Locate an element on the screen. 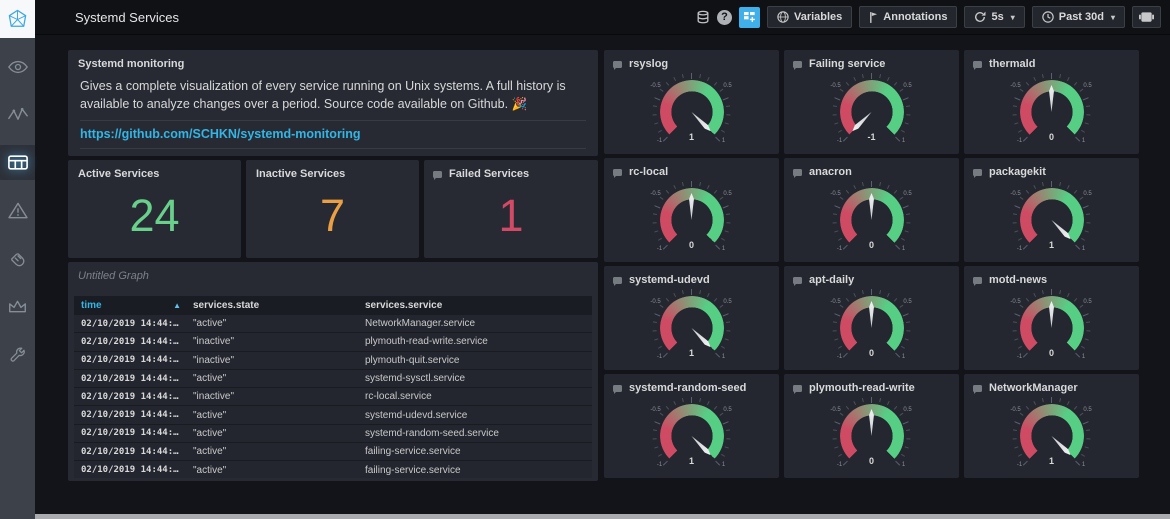 The image size is (1170, 519). refresh-button: 5s ▾ is located at coordinates (994, 17).